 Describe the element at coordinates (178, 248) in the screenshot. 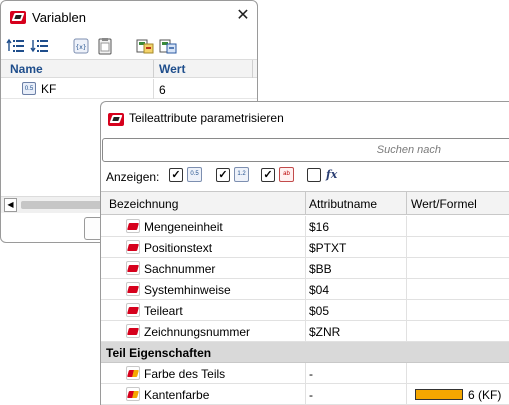

I see `attribute-label: Positionstext` at that location.